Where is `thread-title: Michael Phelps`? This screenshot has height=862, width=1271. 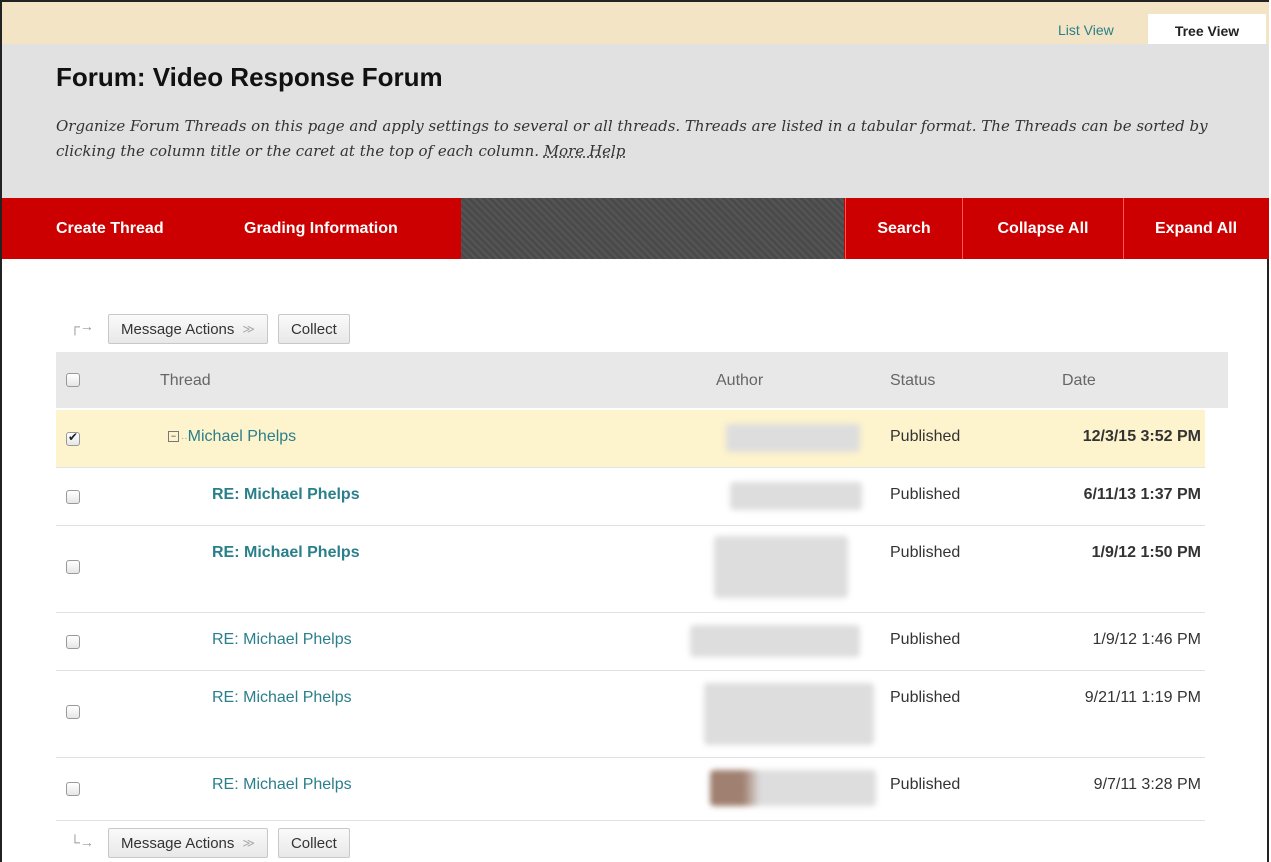 thread-title: Michael Phelps is located at coordinates (242, 436).